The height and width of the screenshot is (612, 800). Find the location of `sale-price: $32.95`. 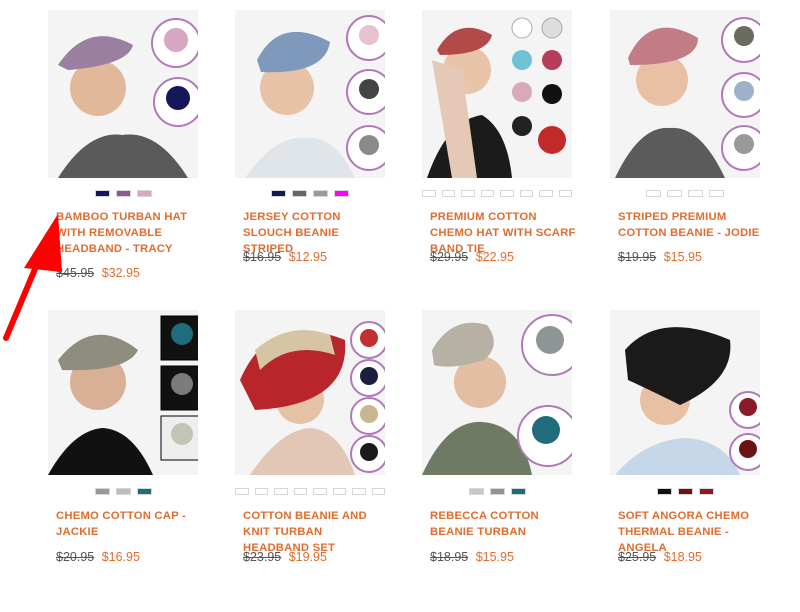

sale-price: $32.95 is located at coordinates (120, 273).